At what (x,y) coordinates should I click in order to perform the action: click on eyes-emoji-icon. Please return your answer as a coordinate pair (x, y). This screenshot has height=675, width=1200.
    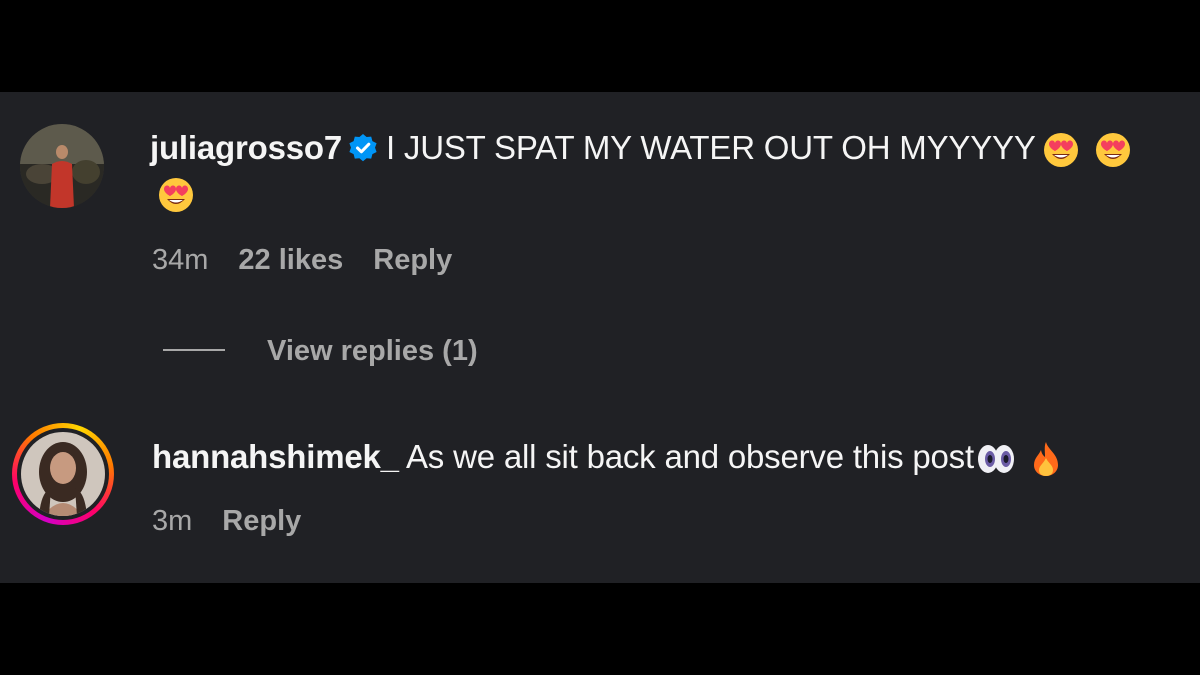
    Looking at the image, I should click on (996, 459).